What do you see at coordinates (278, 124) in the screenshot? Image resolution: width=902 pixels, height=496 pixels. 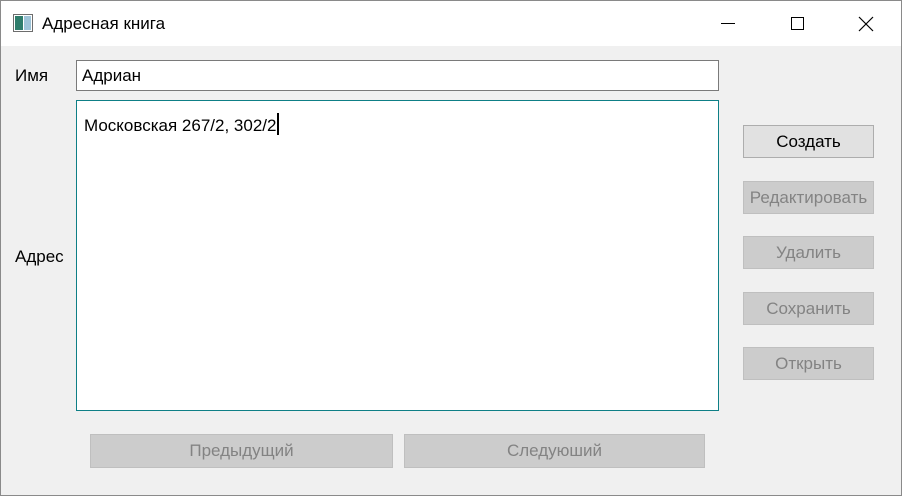 I see `text-caret` at bounding box center [278, 124].